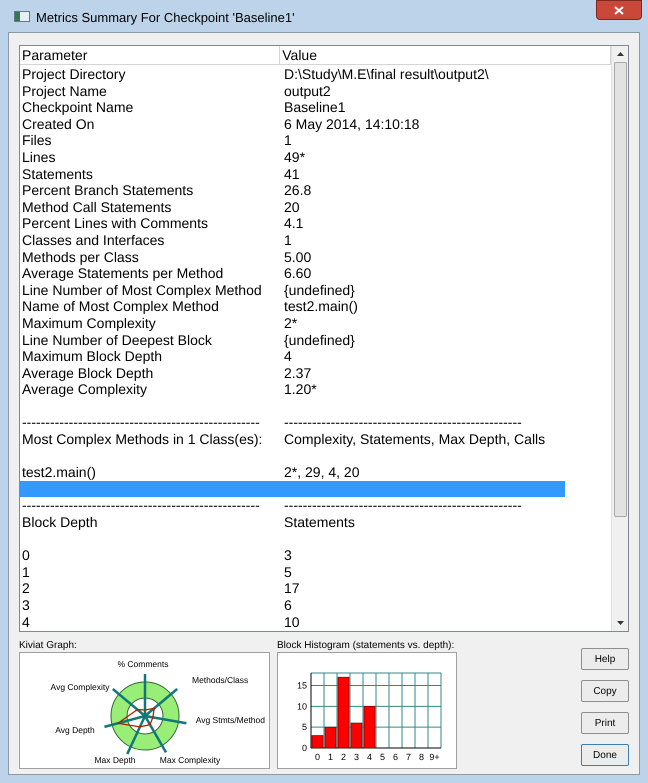 The width and height of the screenshot is (648, 783). Describe the element at coordinates (22, 16) in the screenshot. I see `app-icon` at that location.